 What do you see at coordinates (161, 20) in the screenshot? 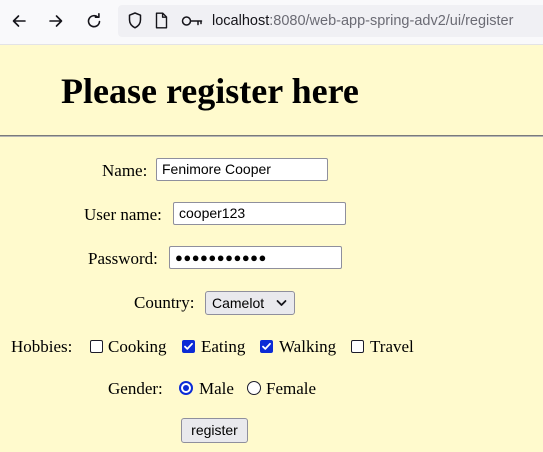
I see `page-icon` at bounding box center [161, 20].